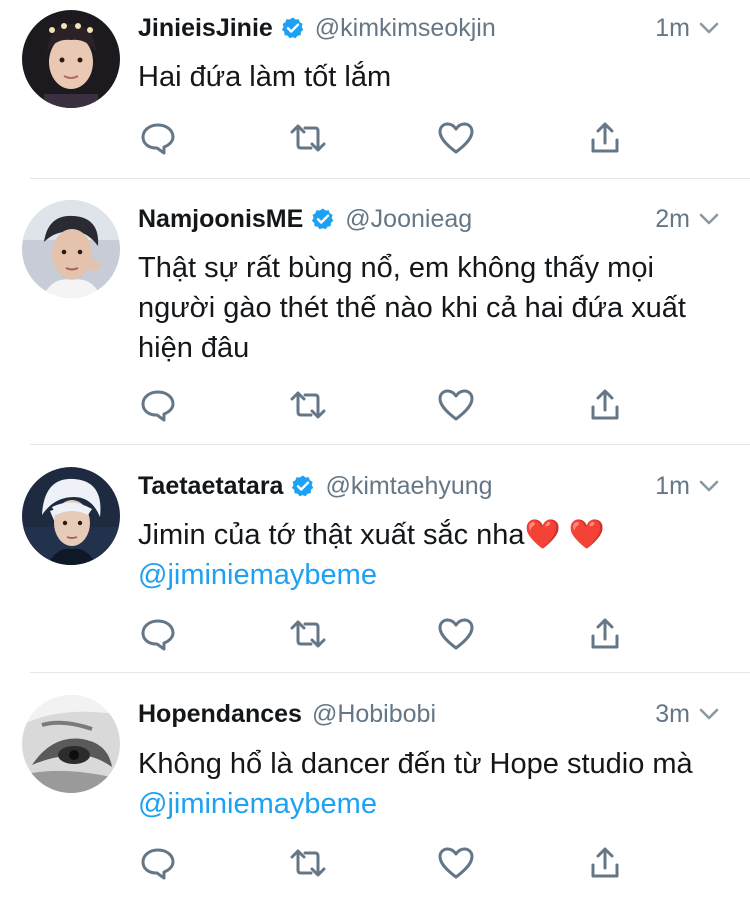  I want to click on timestamp: 2m, so click(672, 218).